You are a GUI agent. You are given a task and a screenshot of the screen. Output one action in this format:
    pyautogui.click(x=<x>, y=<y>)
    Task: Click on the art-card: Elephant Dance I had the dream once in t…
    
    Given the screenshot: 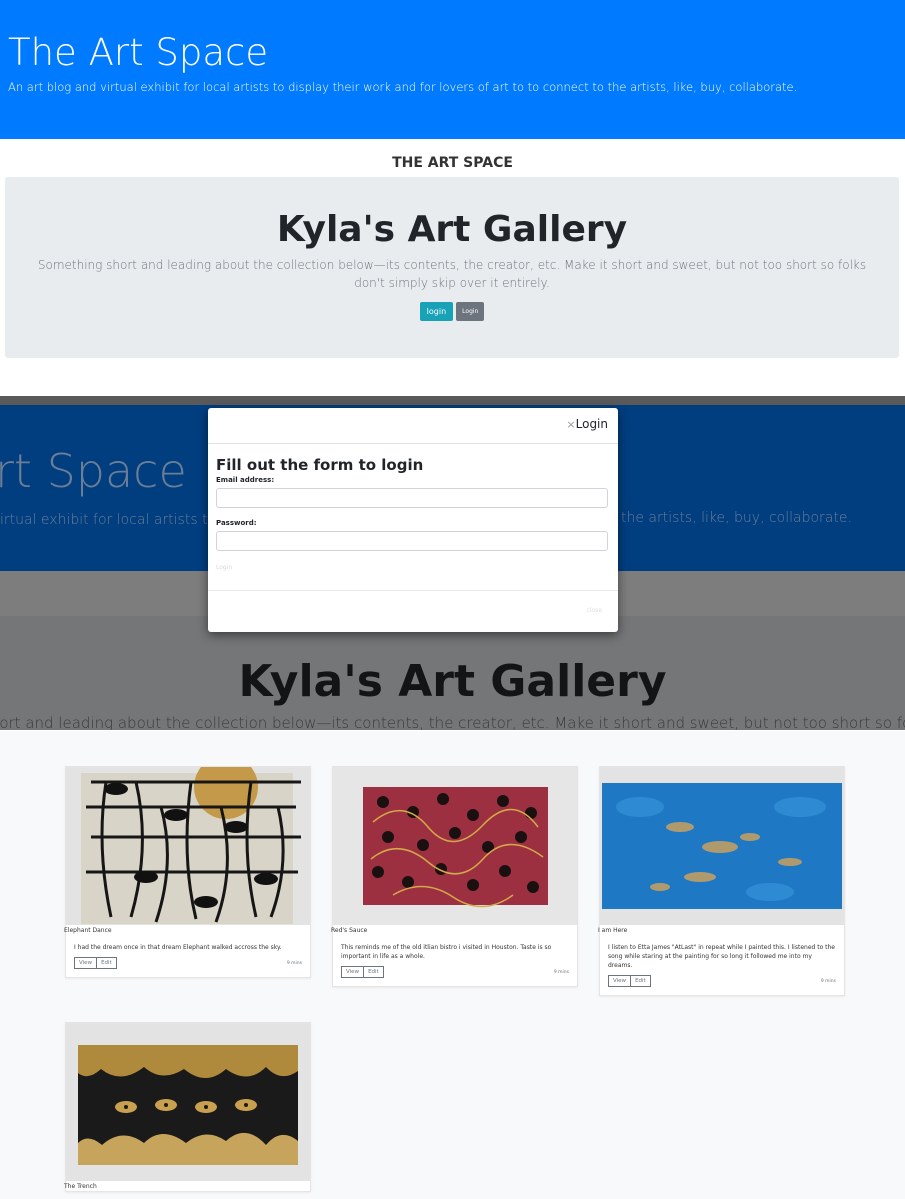 What is the action you would take?
    pyautogui.click(x=187, y=872)
    